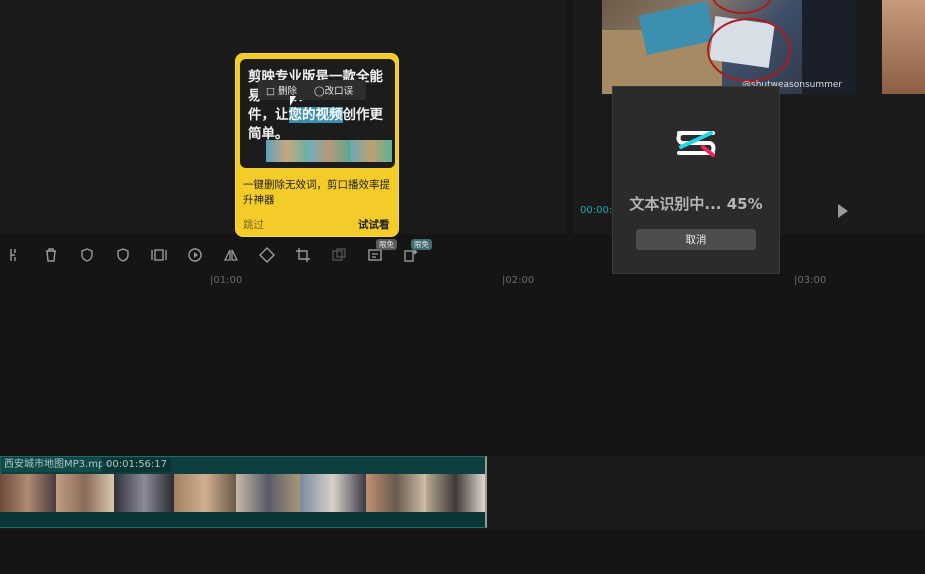 The image size is (925, 574). What do you see at coordinates (293, 101) in the screenshot?
I see `mouse-cursor` at bounding box center [293, 101].